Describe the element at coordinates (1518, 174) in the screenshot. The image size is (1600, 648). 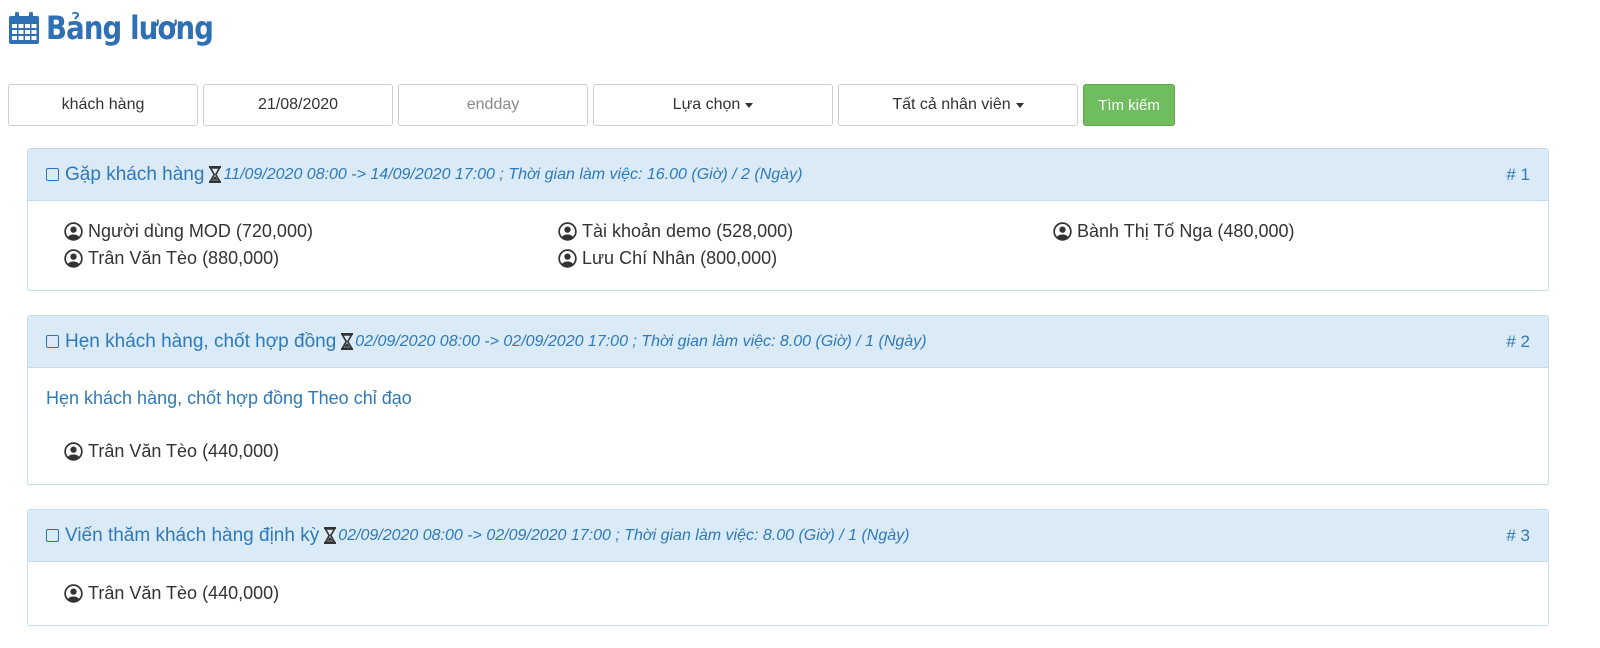
I see `task-number: # 1` at that location.